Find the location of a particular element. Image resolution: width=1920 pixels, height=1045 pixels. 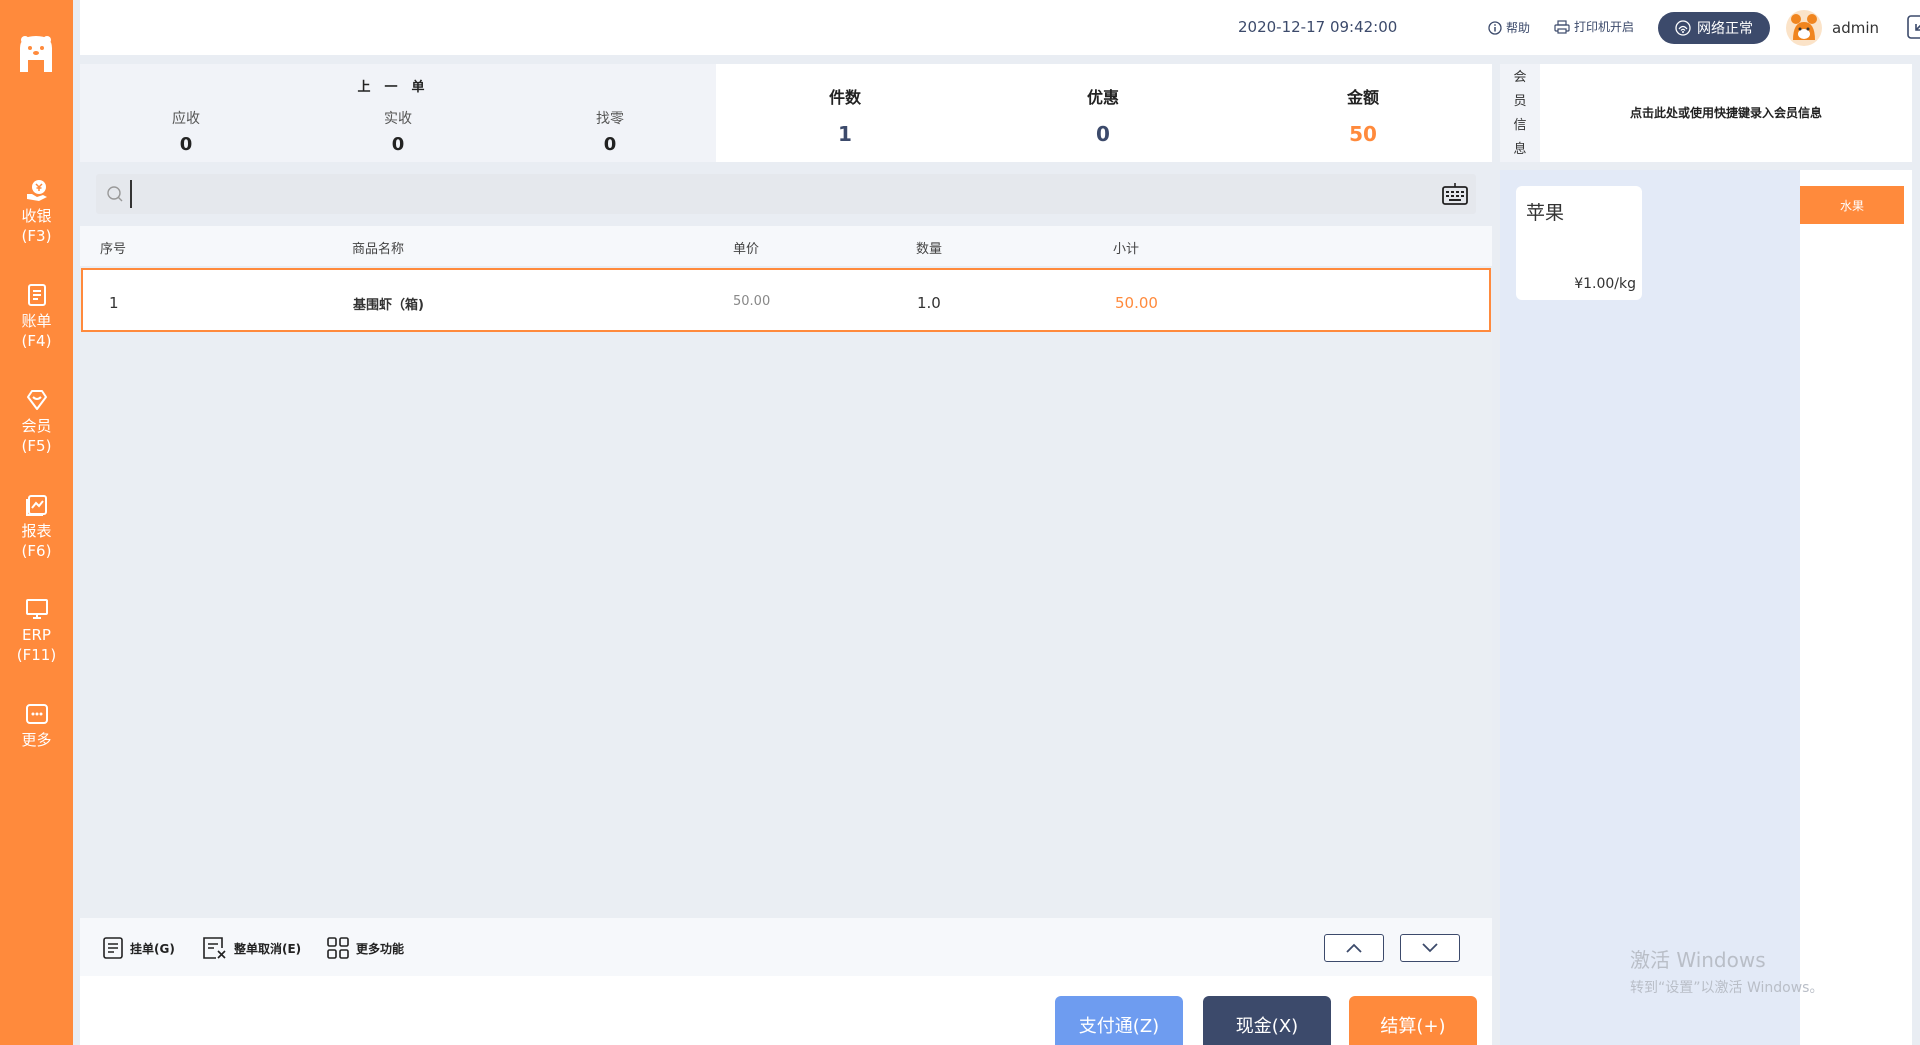

sidebar-shortcut: (F3) is located at coordinates (36, 236).